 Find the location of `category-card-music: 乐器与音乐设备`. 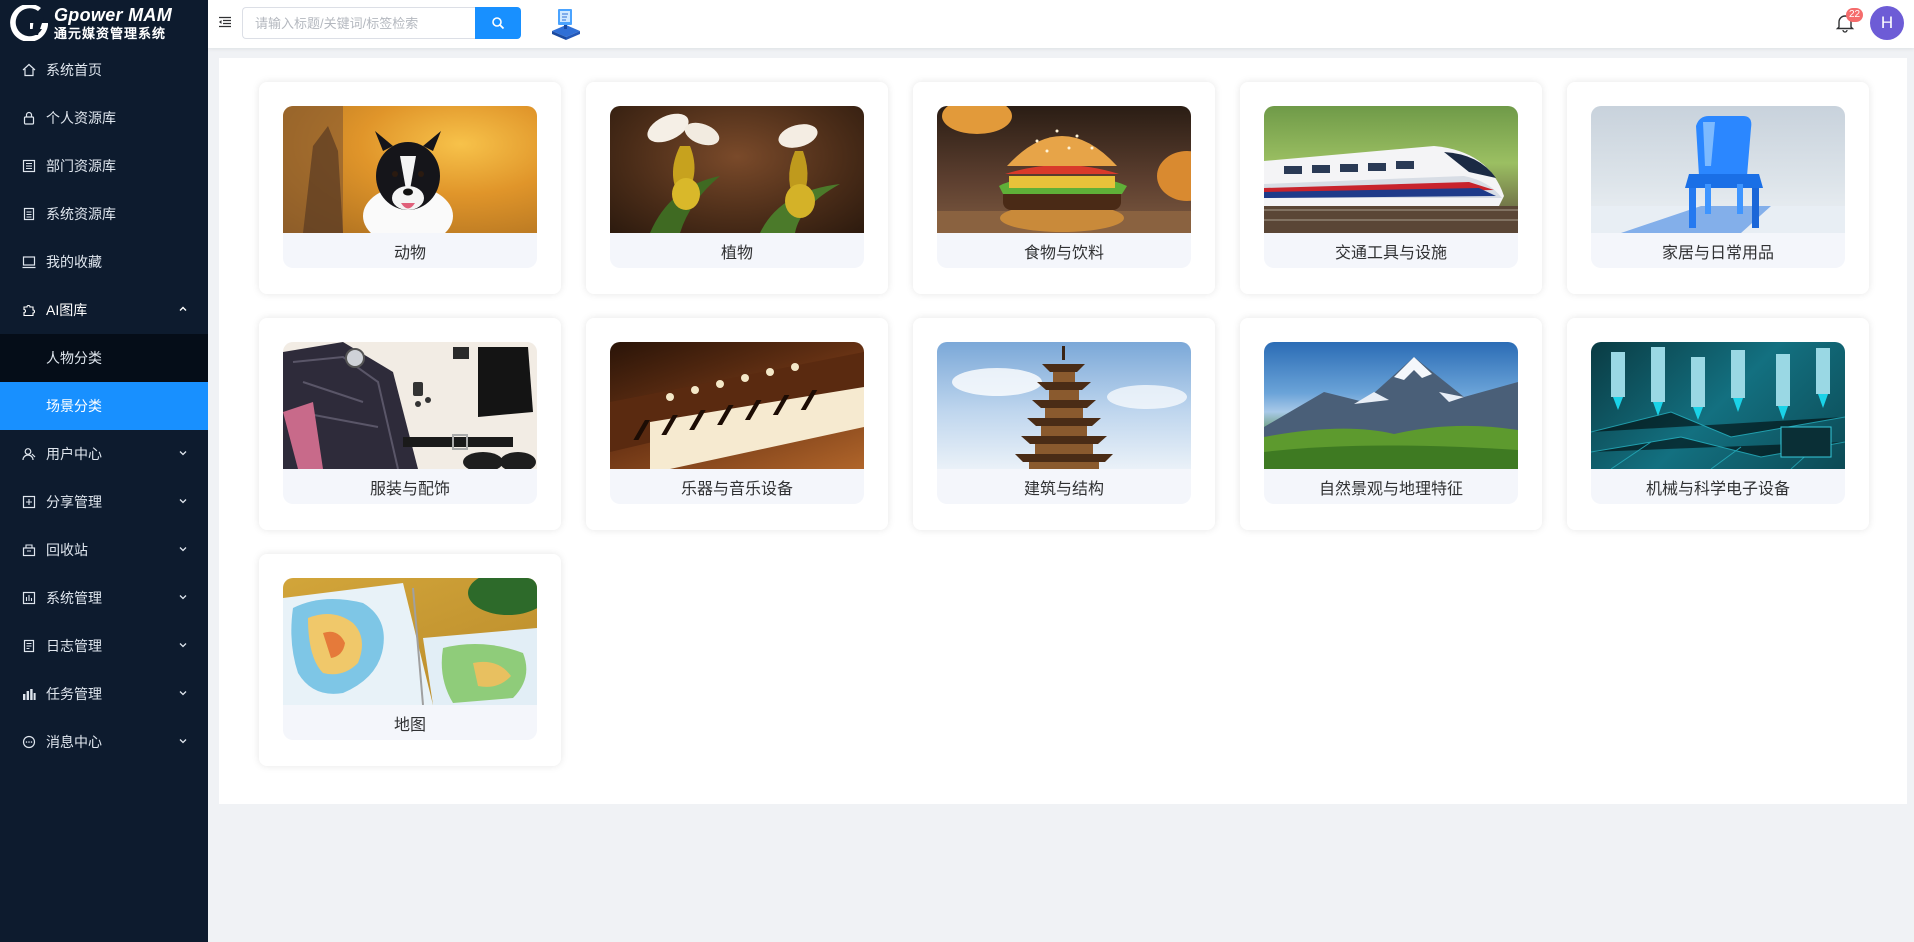

category-card-music: 乐器与音乐设备 is located at coordinates (737, 424).